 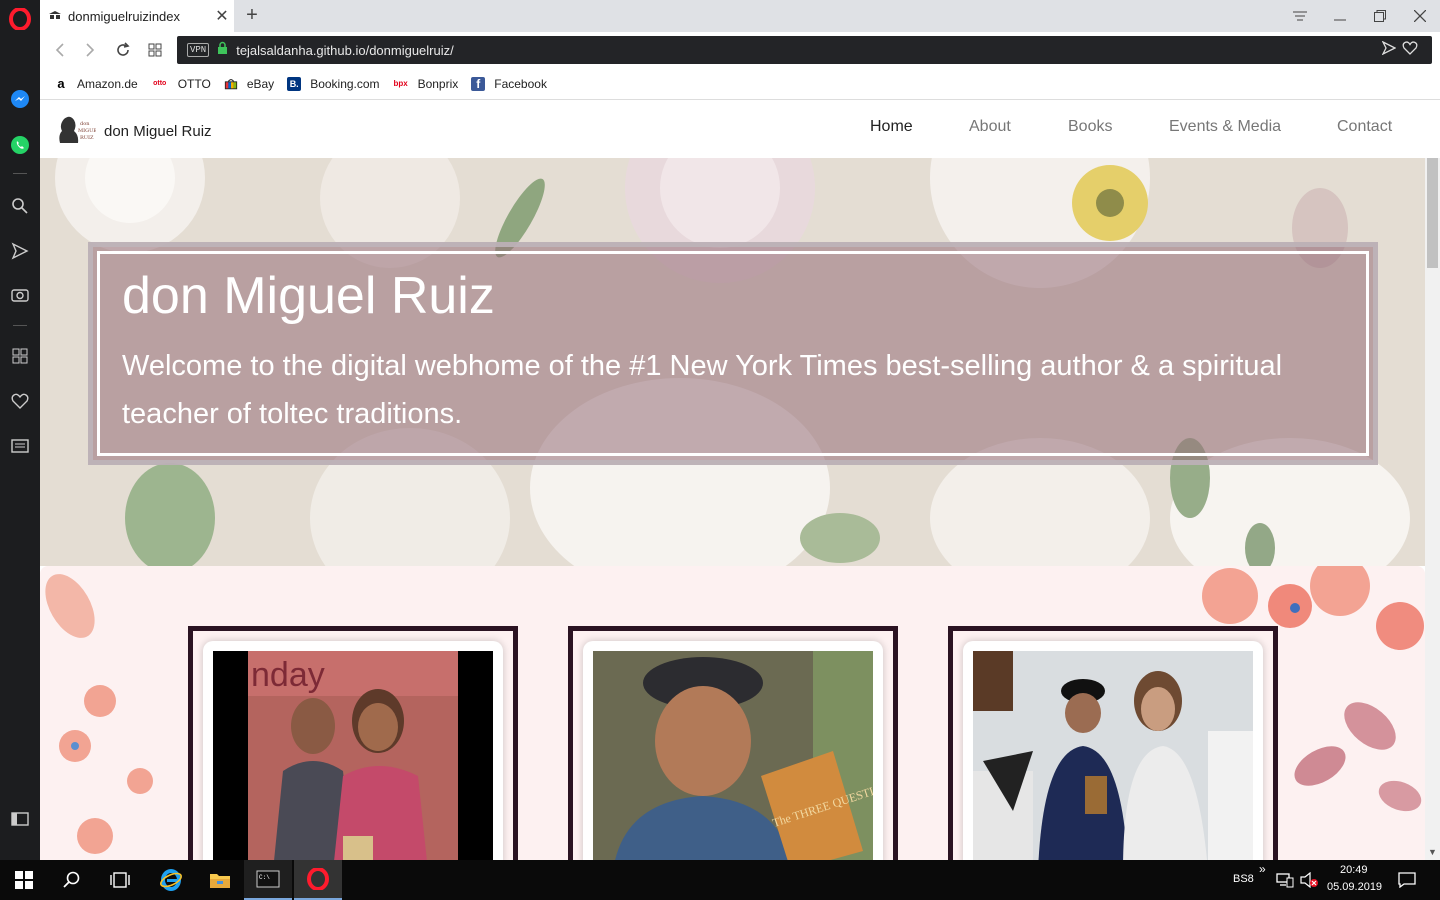 I want to click on close-window-button, so click(x=1420, y=16).